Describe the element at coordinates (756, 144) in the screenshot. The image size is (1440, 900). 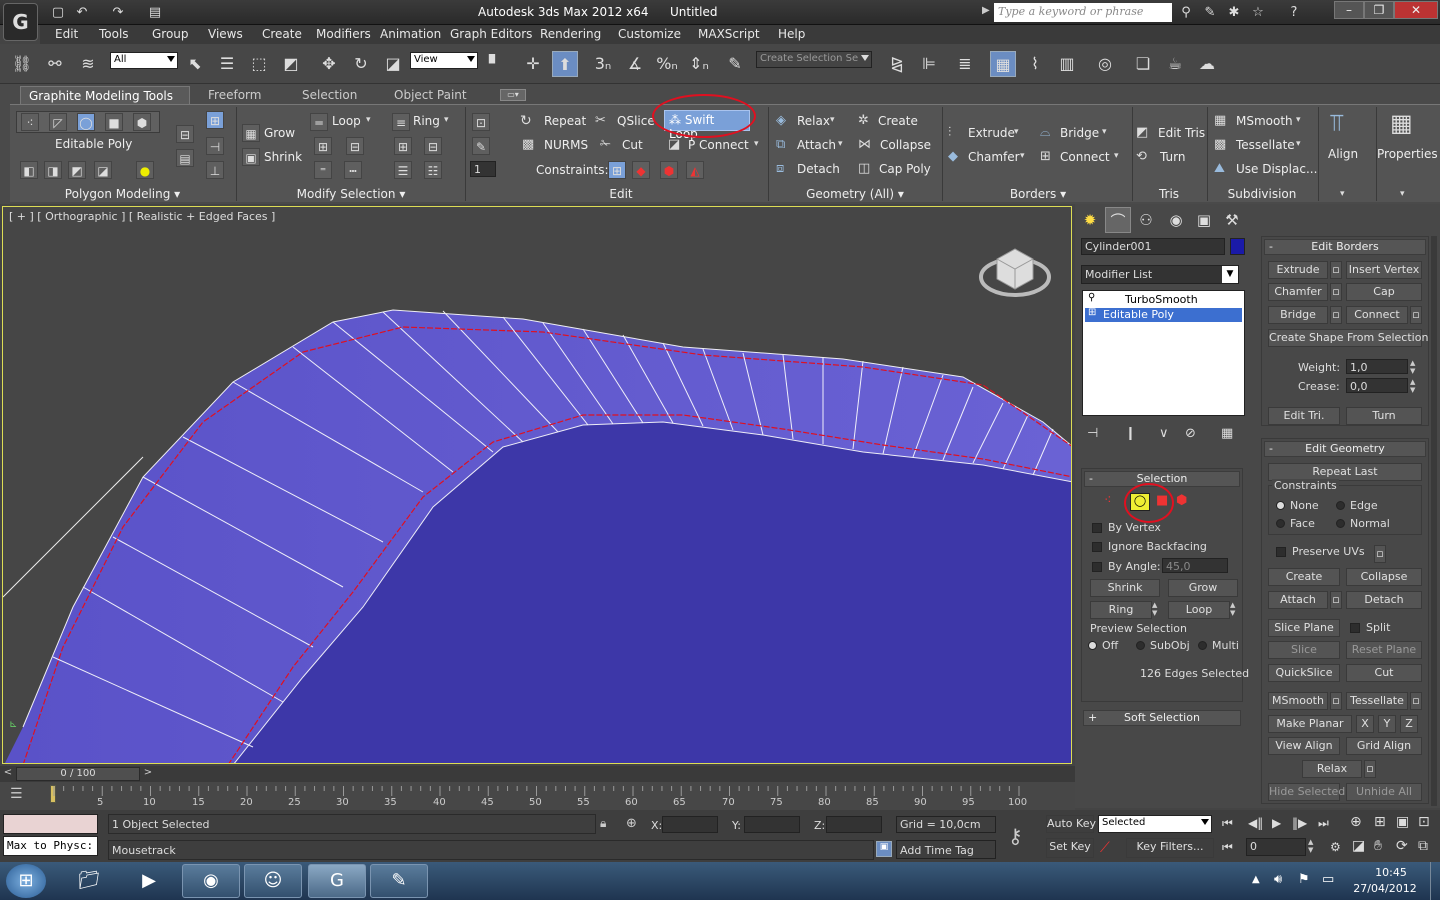
I see `p-connect-dropdown-icon: ▾` at that location.